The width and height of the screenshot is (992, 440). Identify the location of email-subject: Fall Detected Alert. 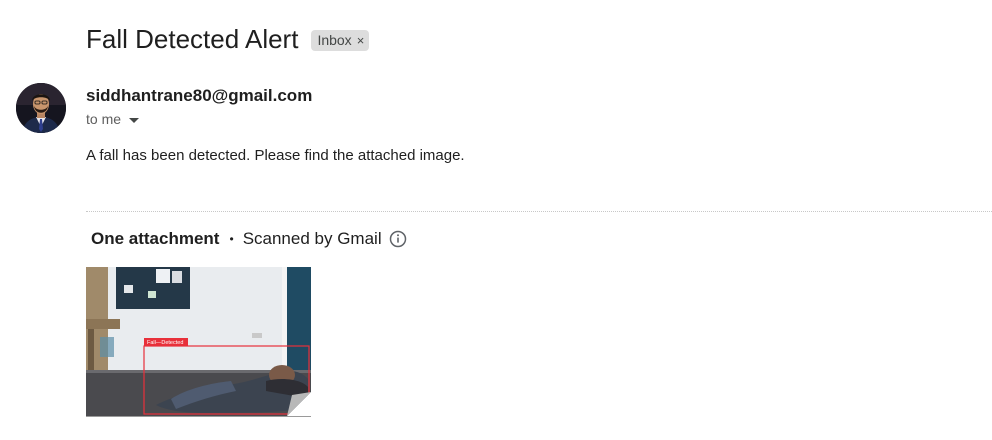
(192, 39).